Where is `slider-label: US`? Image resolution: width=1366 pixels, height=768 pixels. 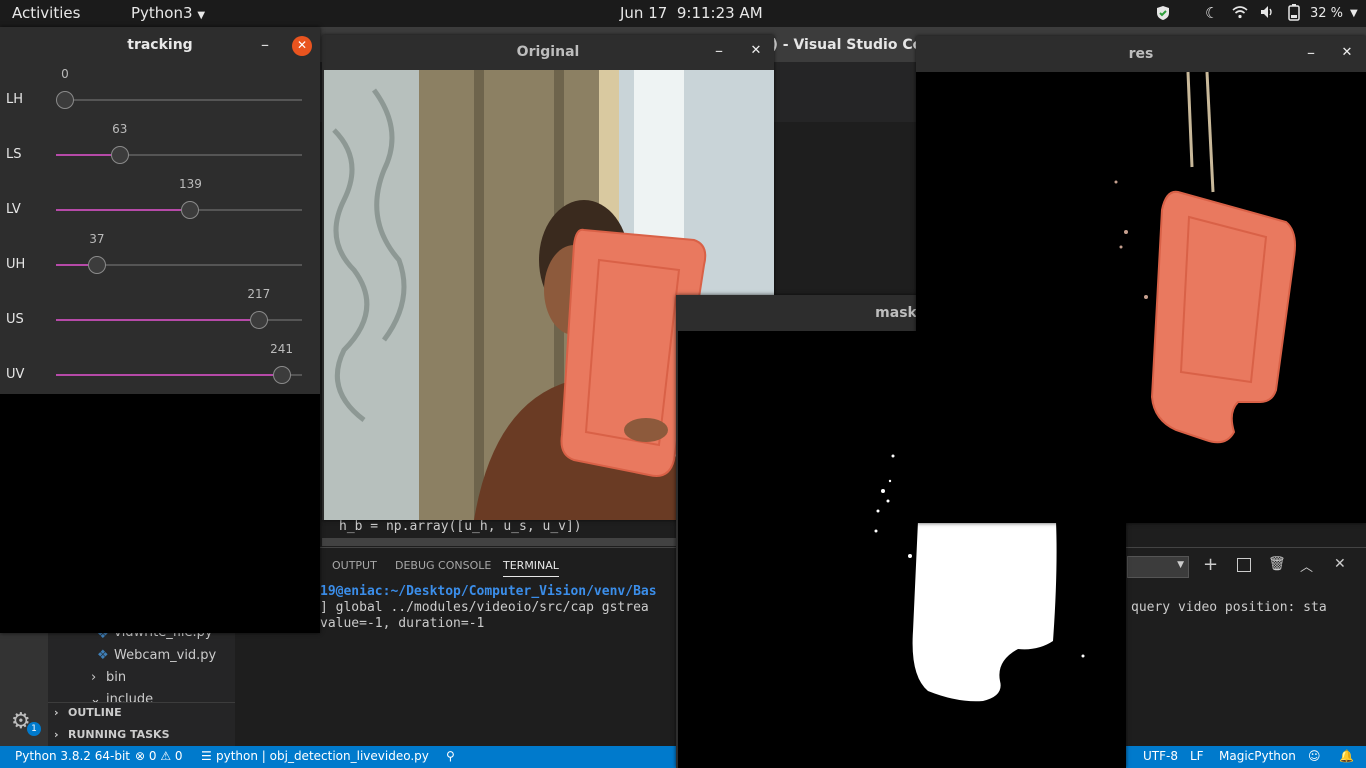 slider-label: US is located at coordinates (15, 319).